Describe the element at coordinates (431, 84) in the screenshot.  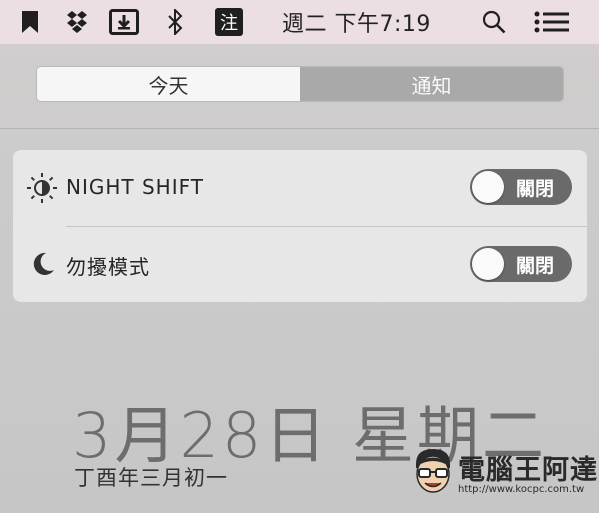
I see `tab-notifications: 通知` at that location.